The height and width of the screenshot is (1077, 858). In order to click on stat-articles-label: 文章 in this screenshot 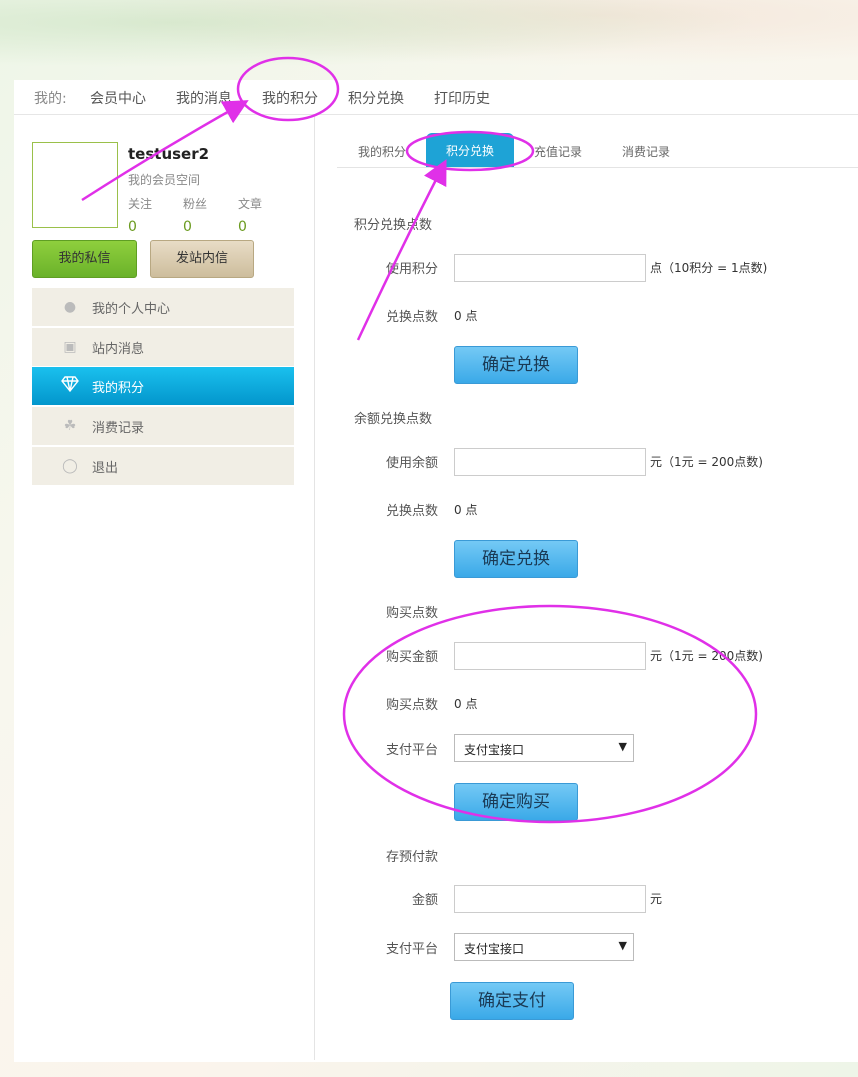, I will do `click(250, 204)`.